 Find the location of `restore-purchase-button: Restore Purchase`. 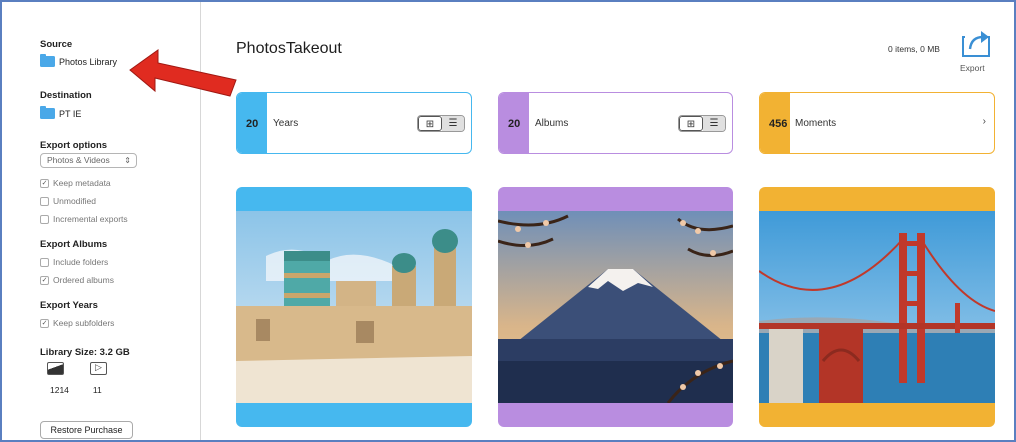

restore-purchase-button: Restore Purchase is located at coordinates (86, 430).